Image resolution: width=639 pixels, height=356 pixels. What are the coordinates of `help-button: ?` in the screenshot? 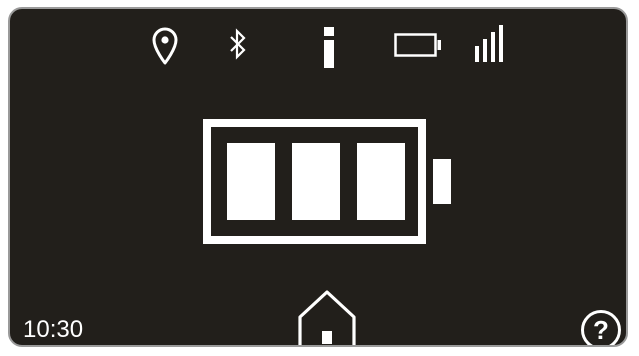 It's located at (601, 327).